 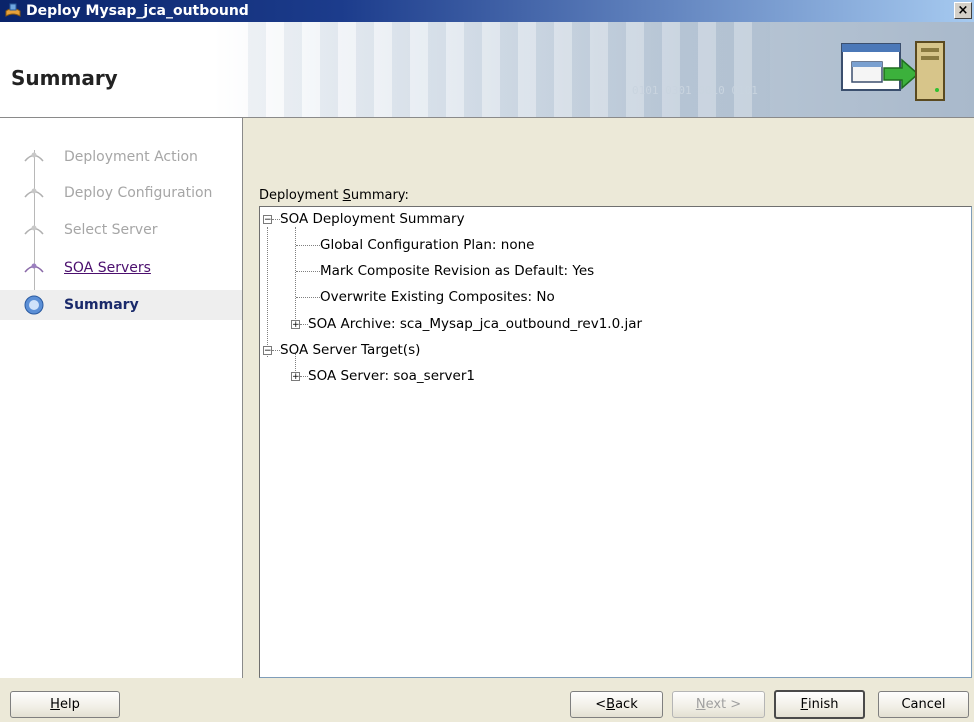 What do you see at coordinates (718, 704) in the screenshot?
I see `next-button: Next >` at bounding box center [718, 704].